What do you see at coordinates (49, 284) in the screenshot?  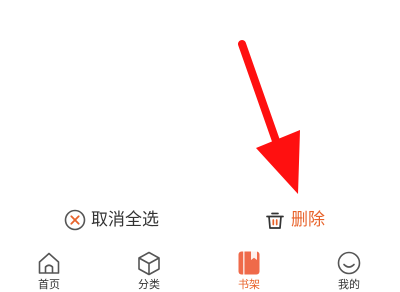 I see `tab-home-label: 首页` at bounding box center [49, 284].